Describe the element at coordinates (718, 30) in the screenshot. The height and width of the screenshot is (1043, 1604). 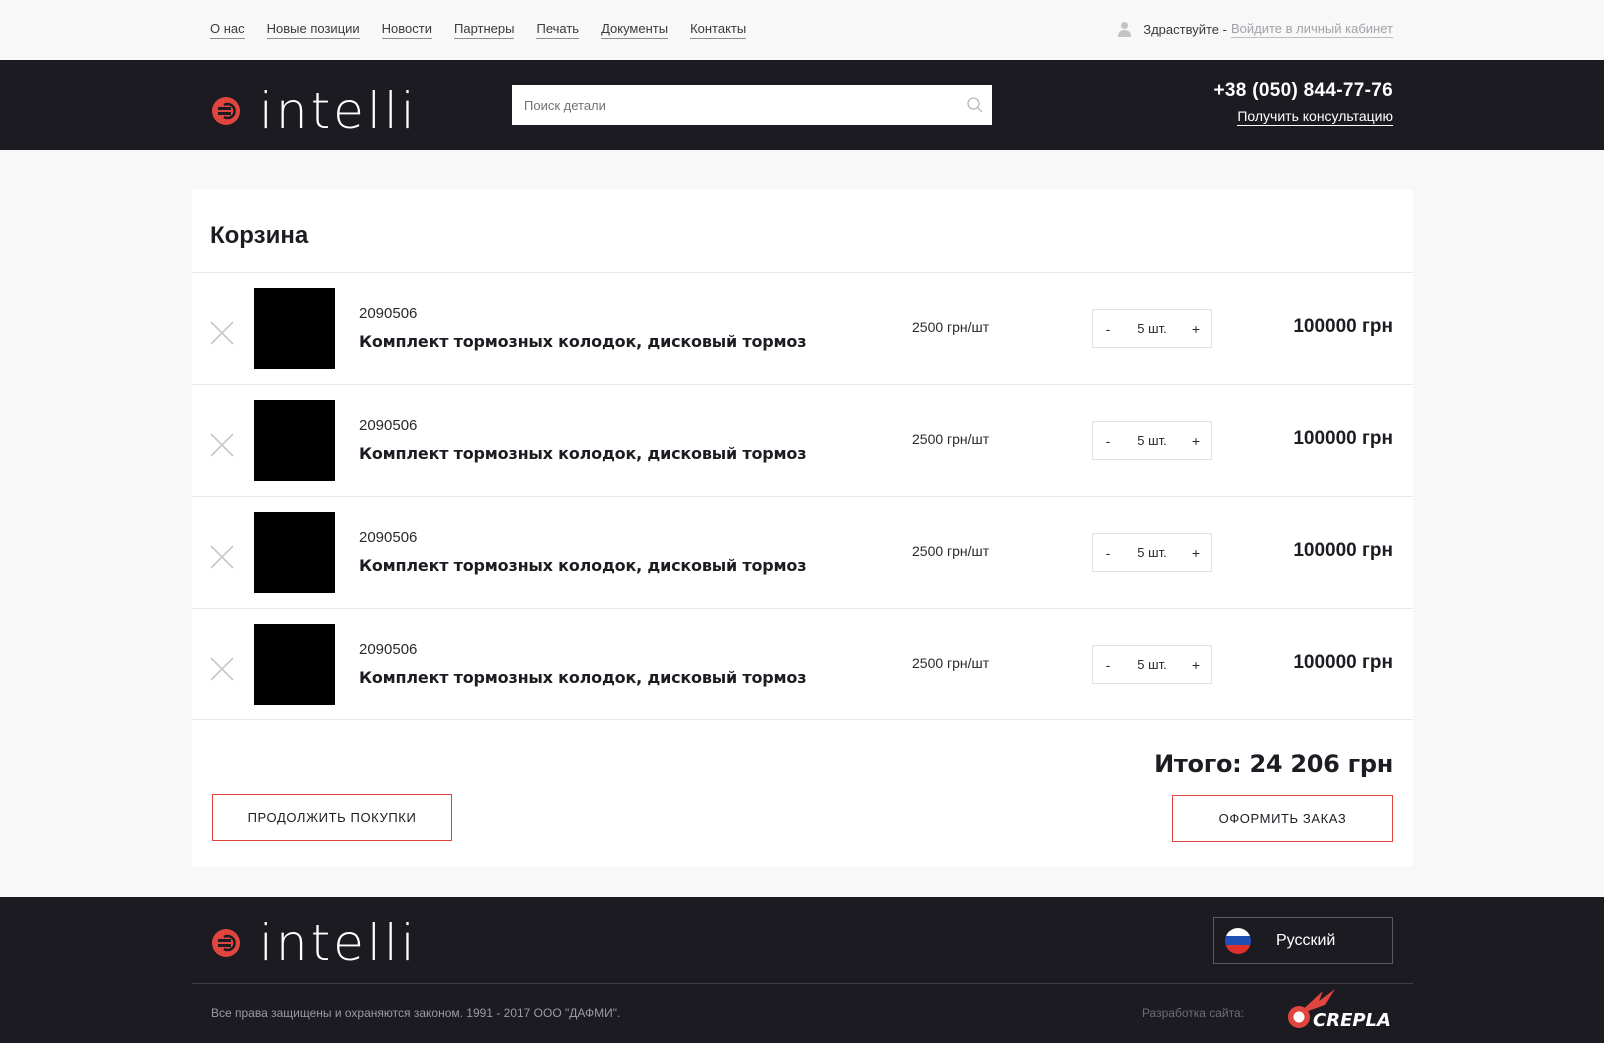
I see `nav-link-contacts: Контакты` at that location.